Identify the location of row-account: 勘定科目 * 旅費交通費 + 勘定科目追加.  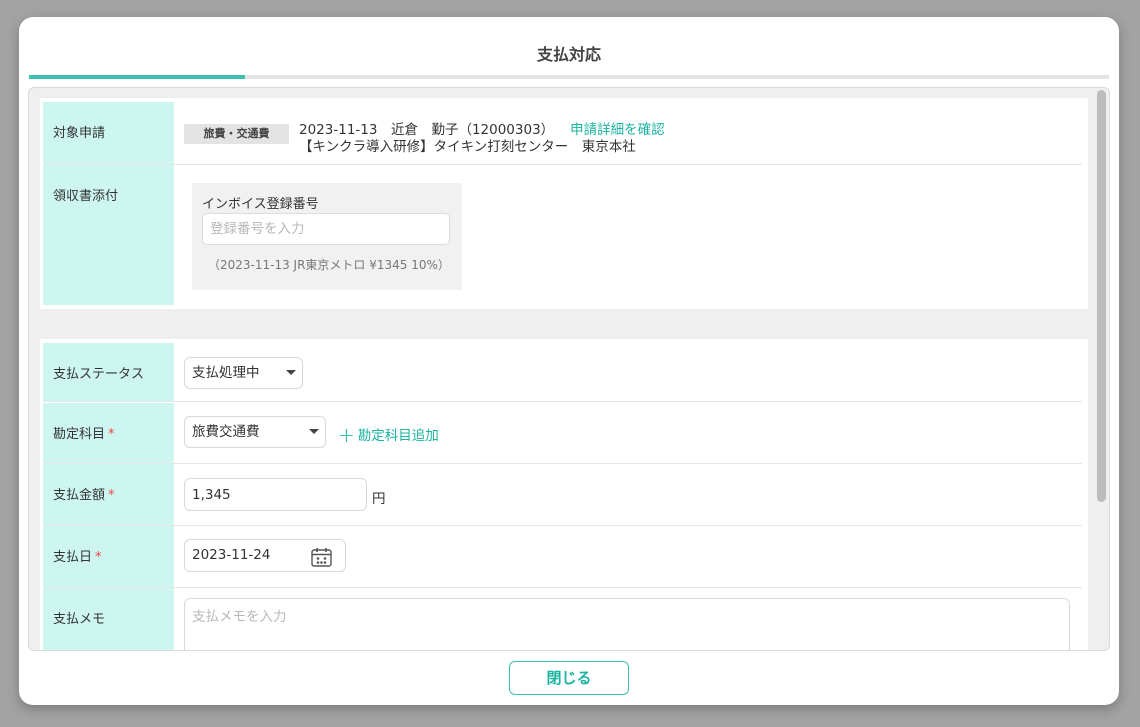
(562, 433).